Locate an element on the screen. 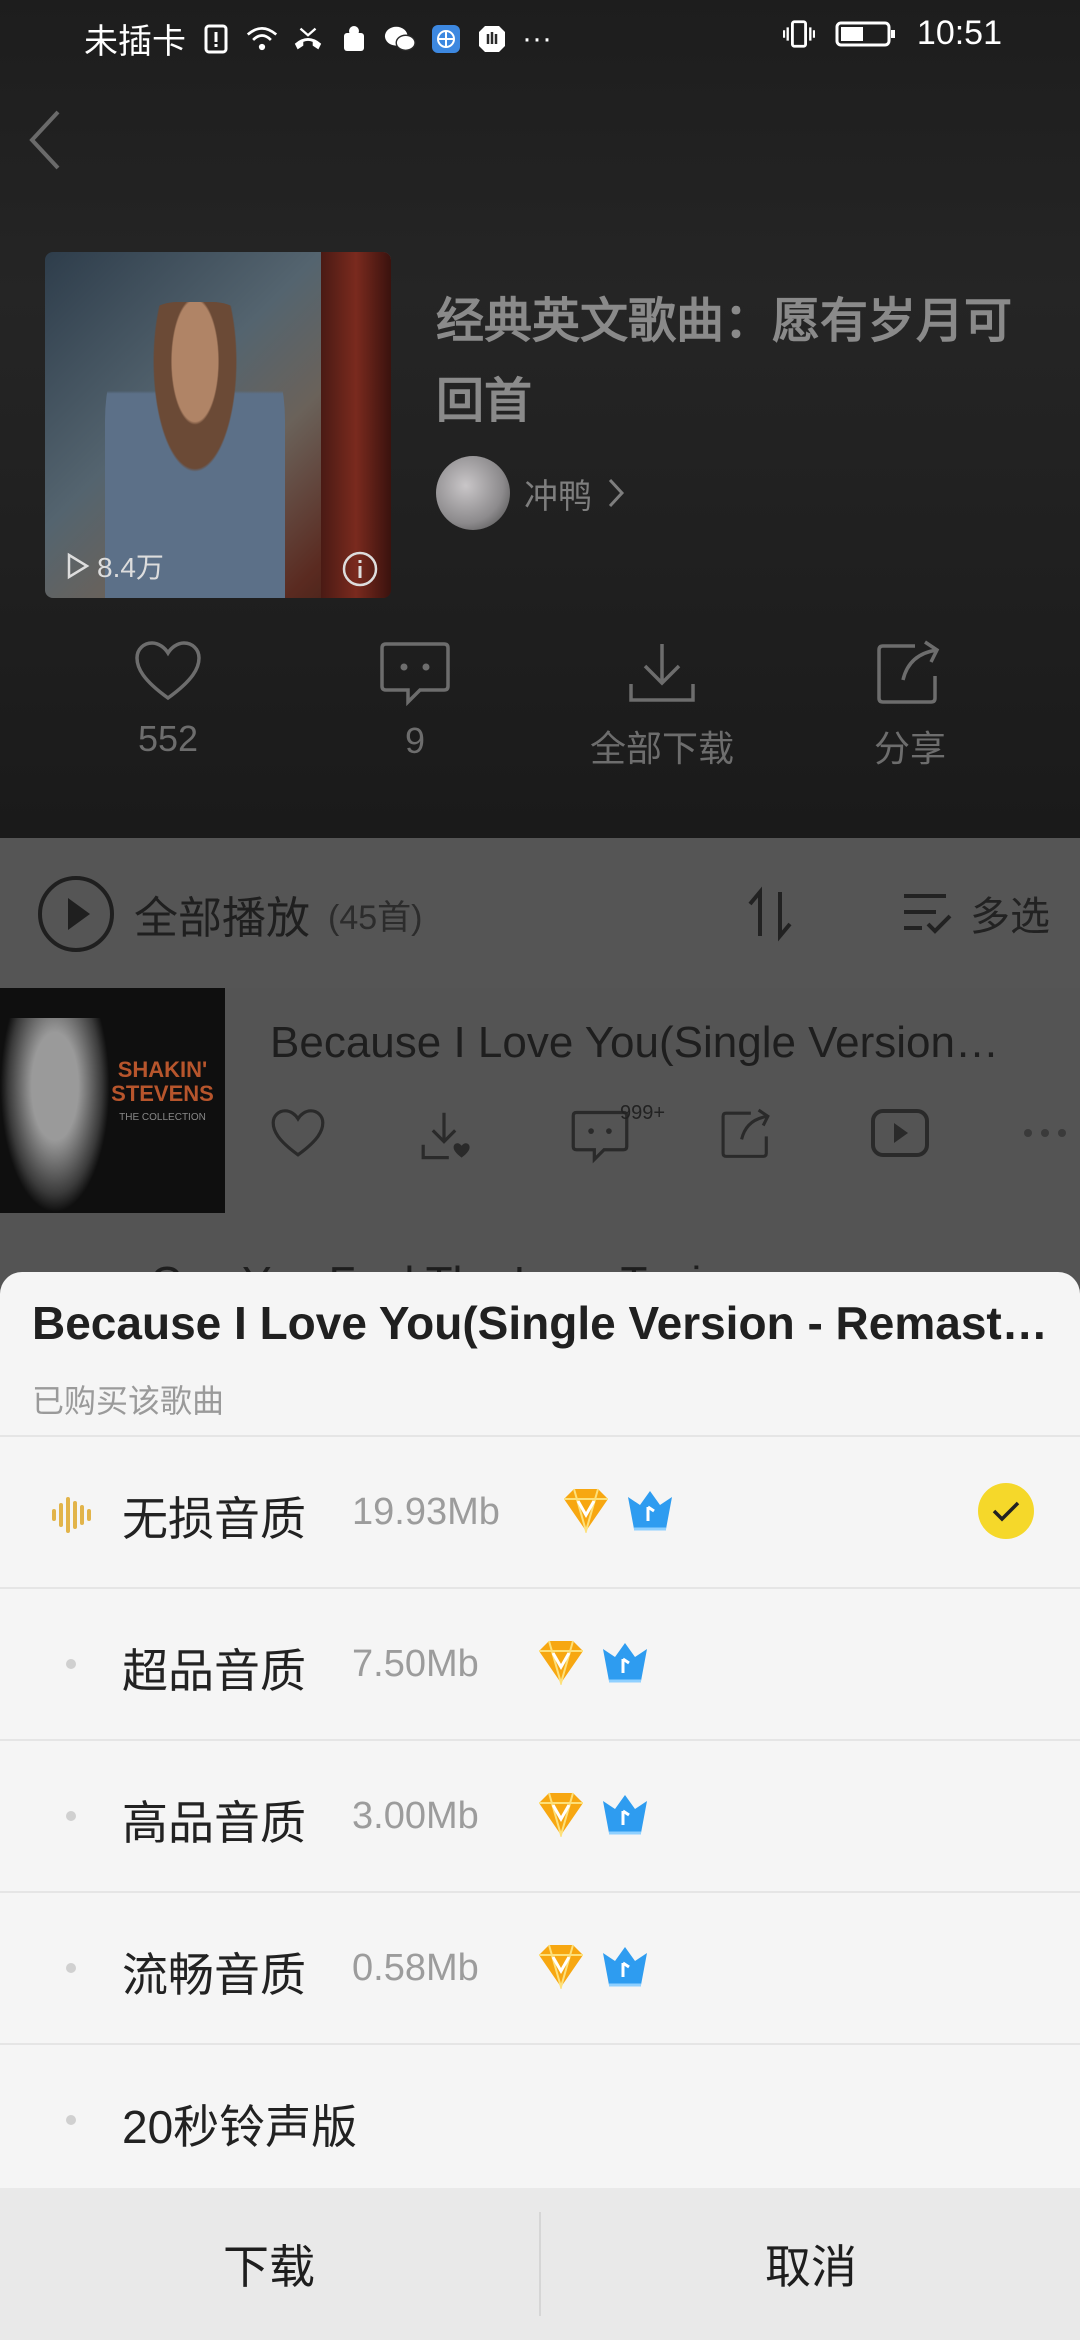  like-button: 552 is located at coordinates (168, 700).